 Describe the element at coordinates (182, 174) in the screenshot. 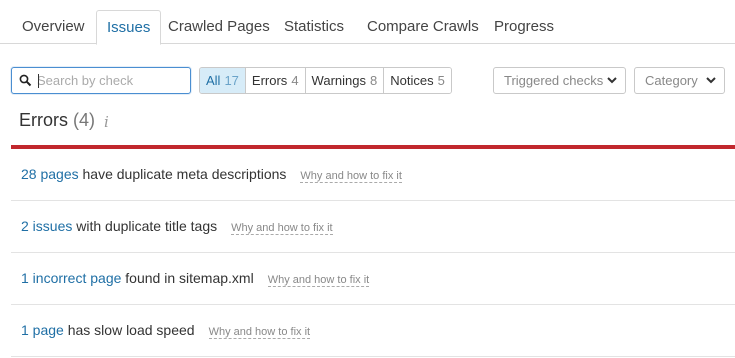

I see `issue-description: have duplicate meta descriptions` at that location.